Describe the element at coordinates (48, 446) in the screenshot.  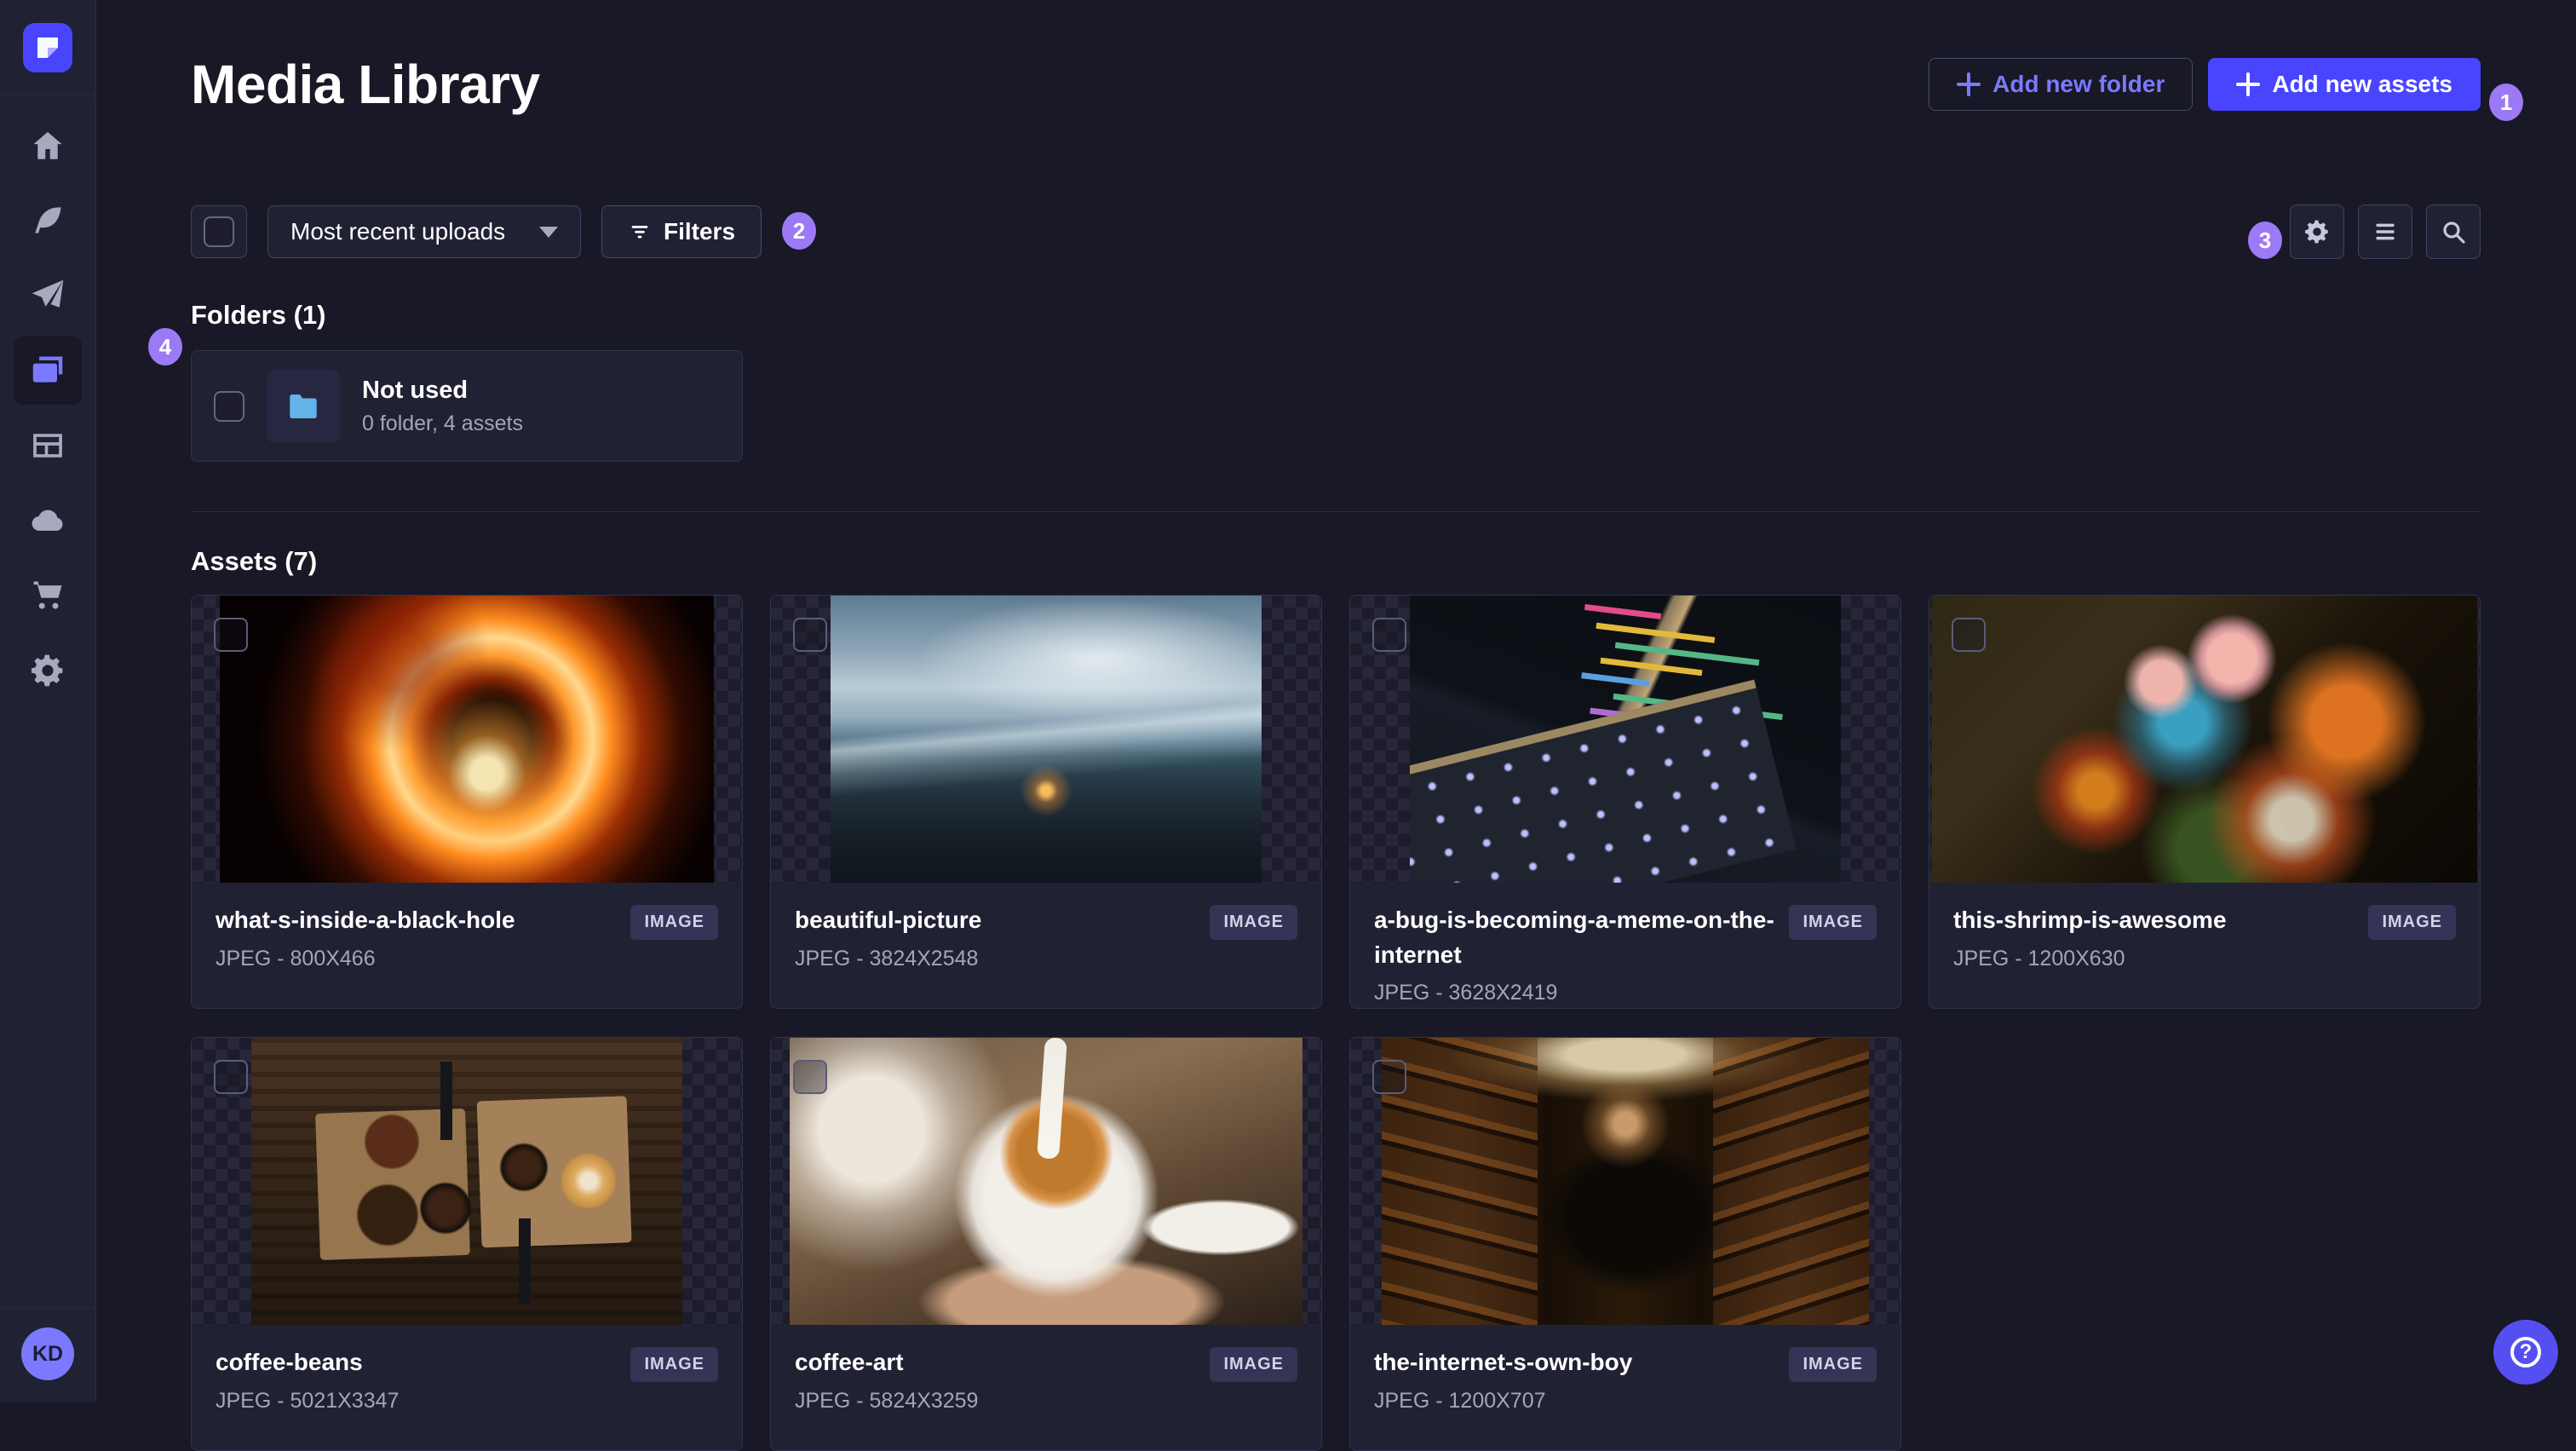
I see `sidebar-item-content-type-builder` at that location.